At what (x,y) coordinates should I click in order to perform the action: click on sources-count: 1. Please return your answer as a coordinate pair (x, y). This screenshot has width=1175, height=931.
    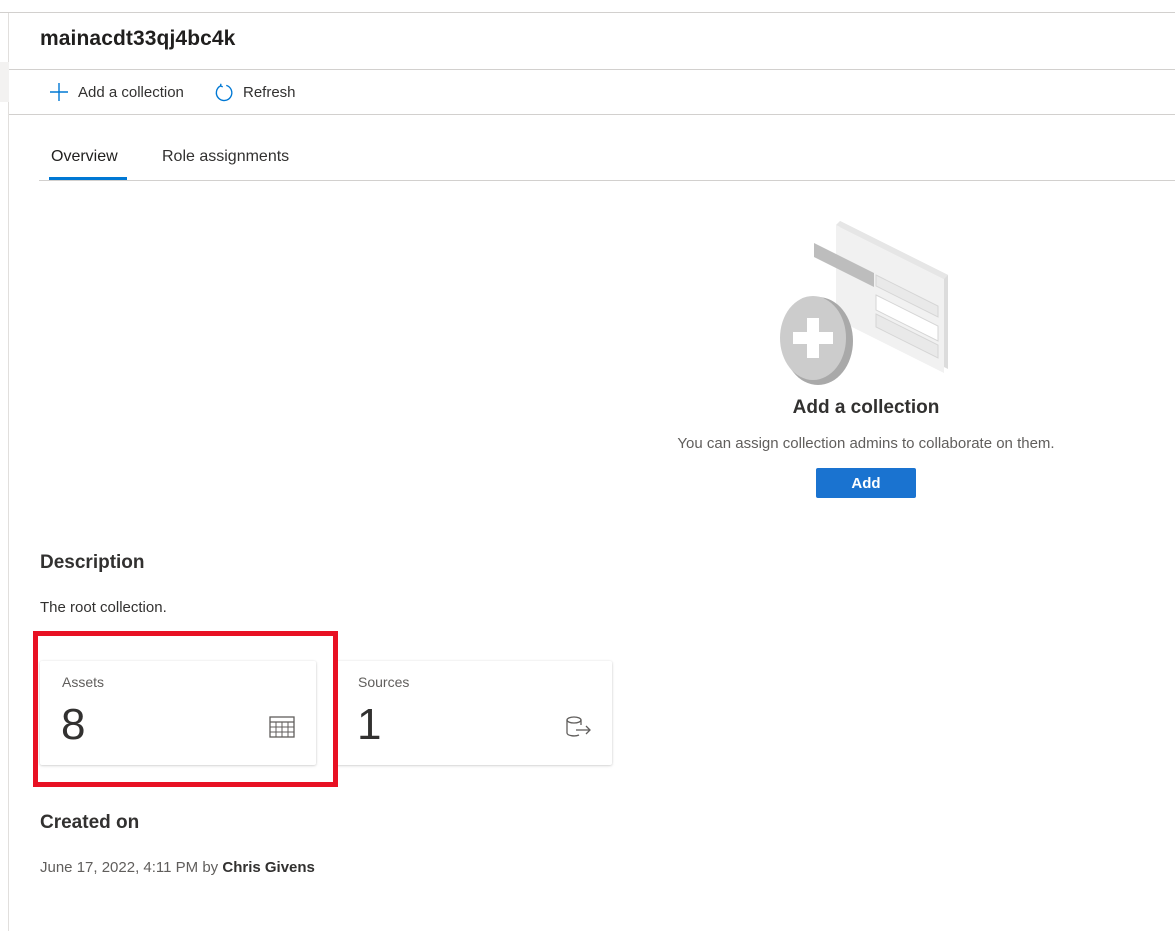
    Looking at the image, I should click on (369, 724).